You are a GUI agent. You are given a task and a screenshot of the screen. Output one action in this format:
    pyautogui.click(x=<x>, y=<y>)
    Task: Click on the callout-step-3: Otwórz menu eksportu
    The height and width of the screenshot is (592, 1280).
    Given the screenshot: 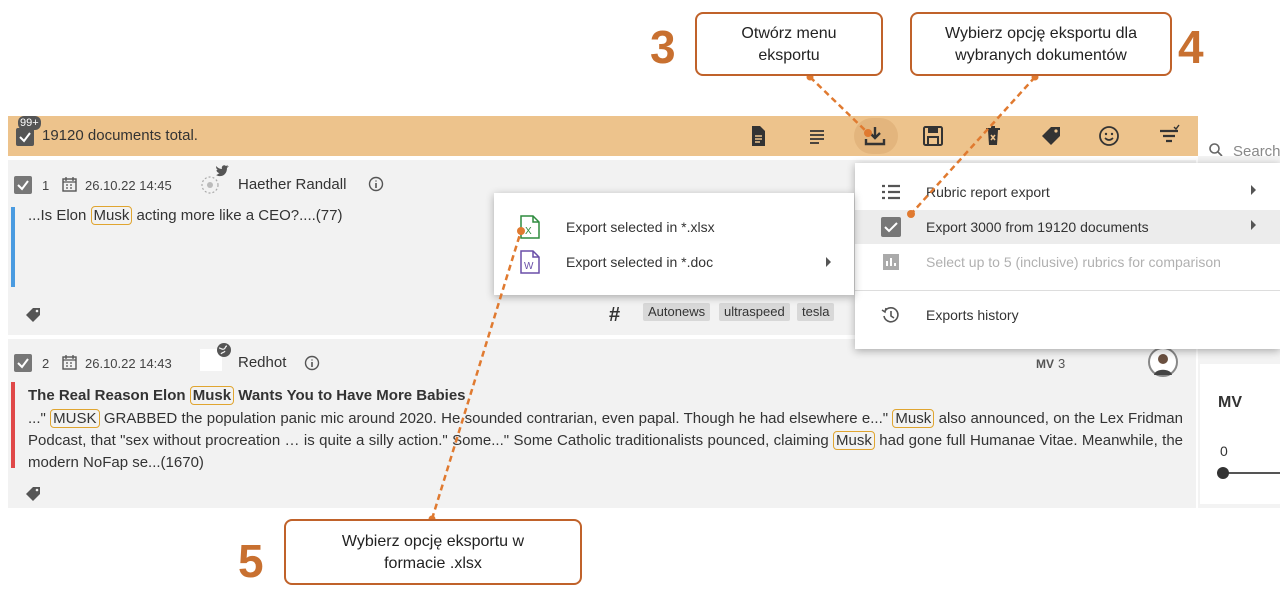 What is the action you would take?
    pyautogui.click(x=789, y=44)
    